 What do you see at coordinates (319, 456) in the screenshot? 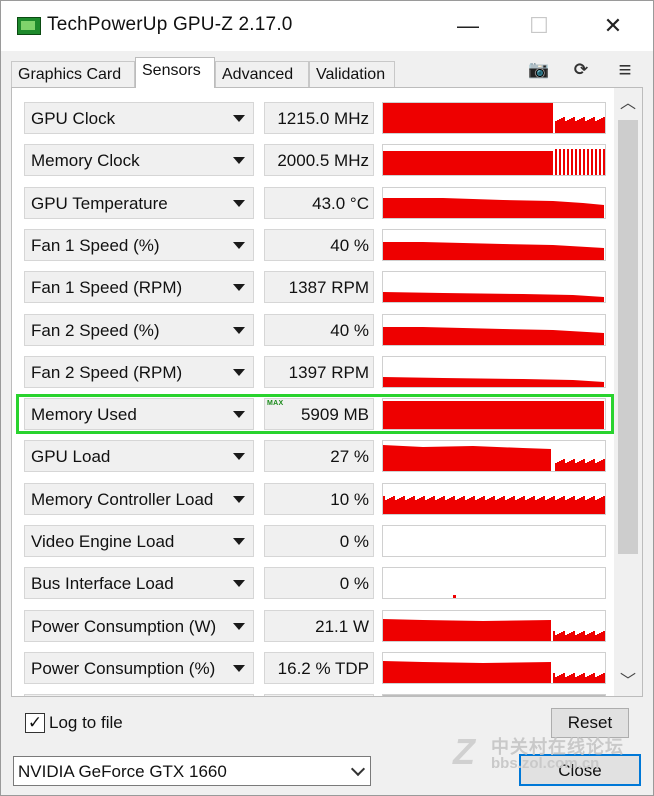
I see `sensor-value-box: 27 %` at bounding box center [319, 456].